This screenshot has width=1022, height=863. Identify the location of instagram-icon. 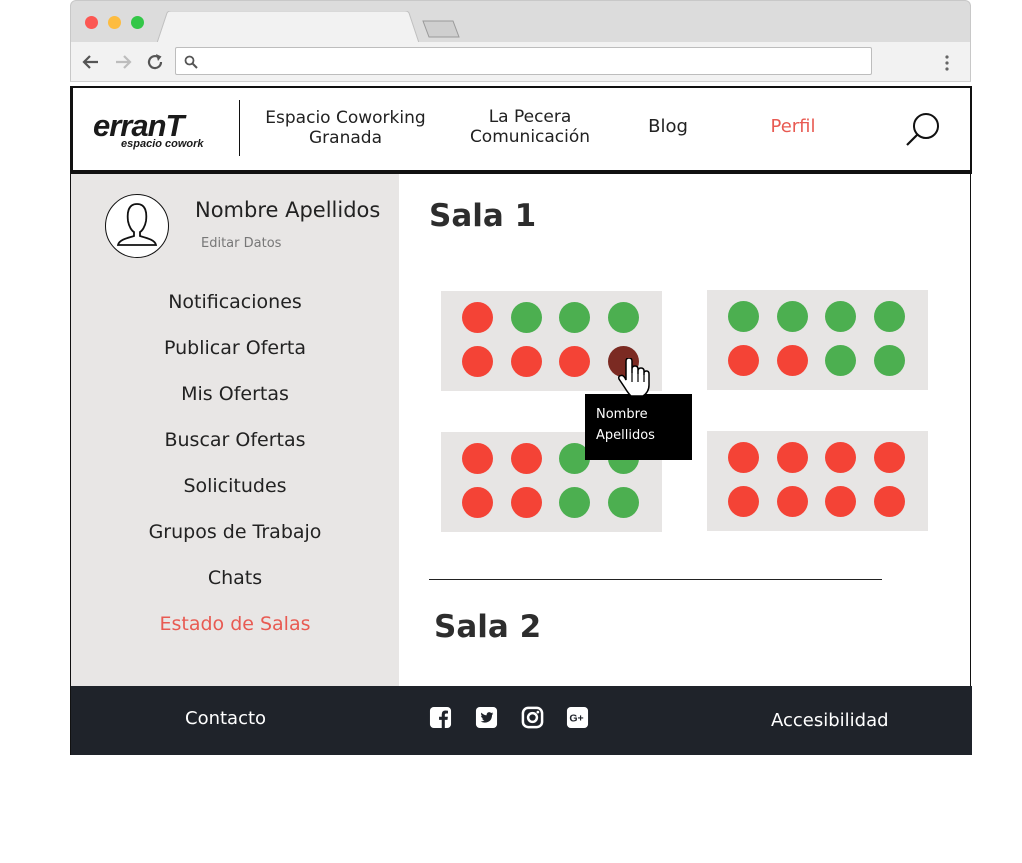
(532, 717).